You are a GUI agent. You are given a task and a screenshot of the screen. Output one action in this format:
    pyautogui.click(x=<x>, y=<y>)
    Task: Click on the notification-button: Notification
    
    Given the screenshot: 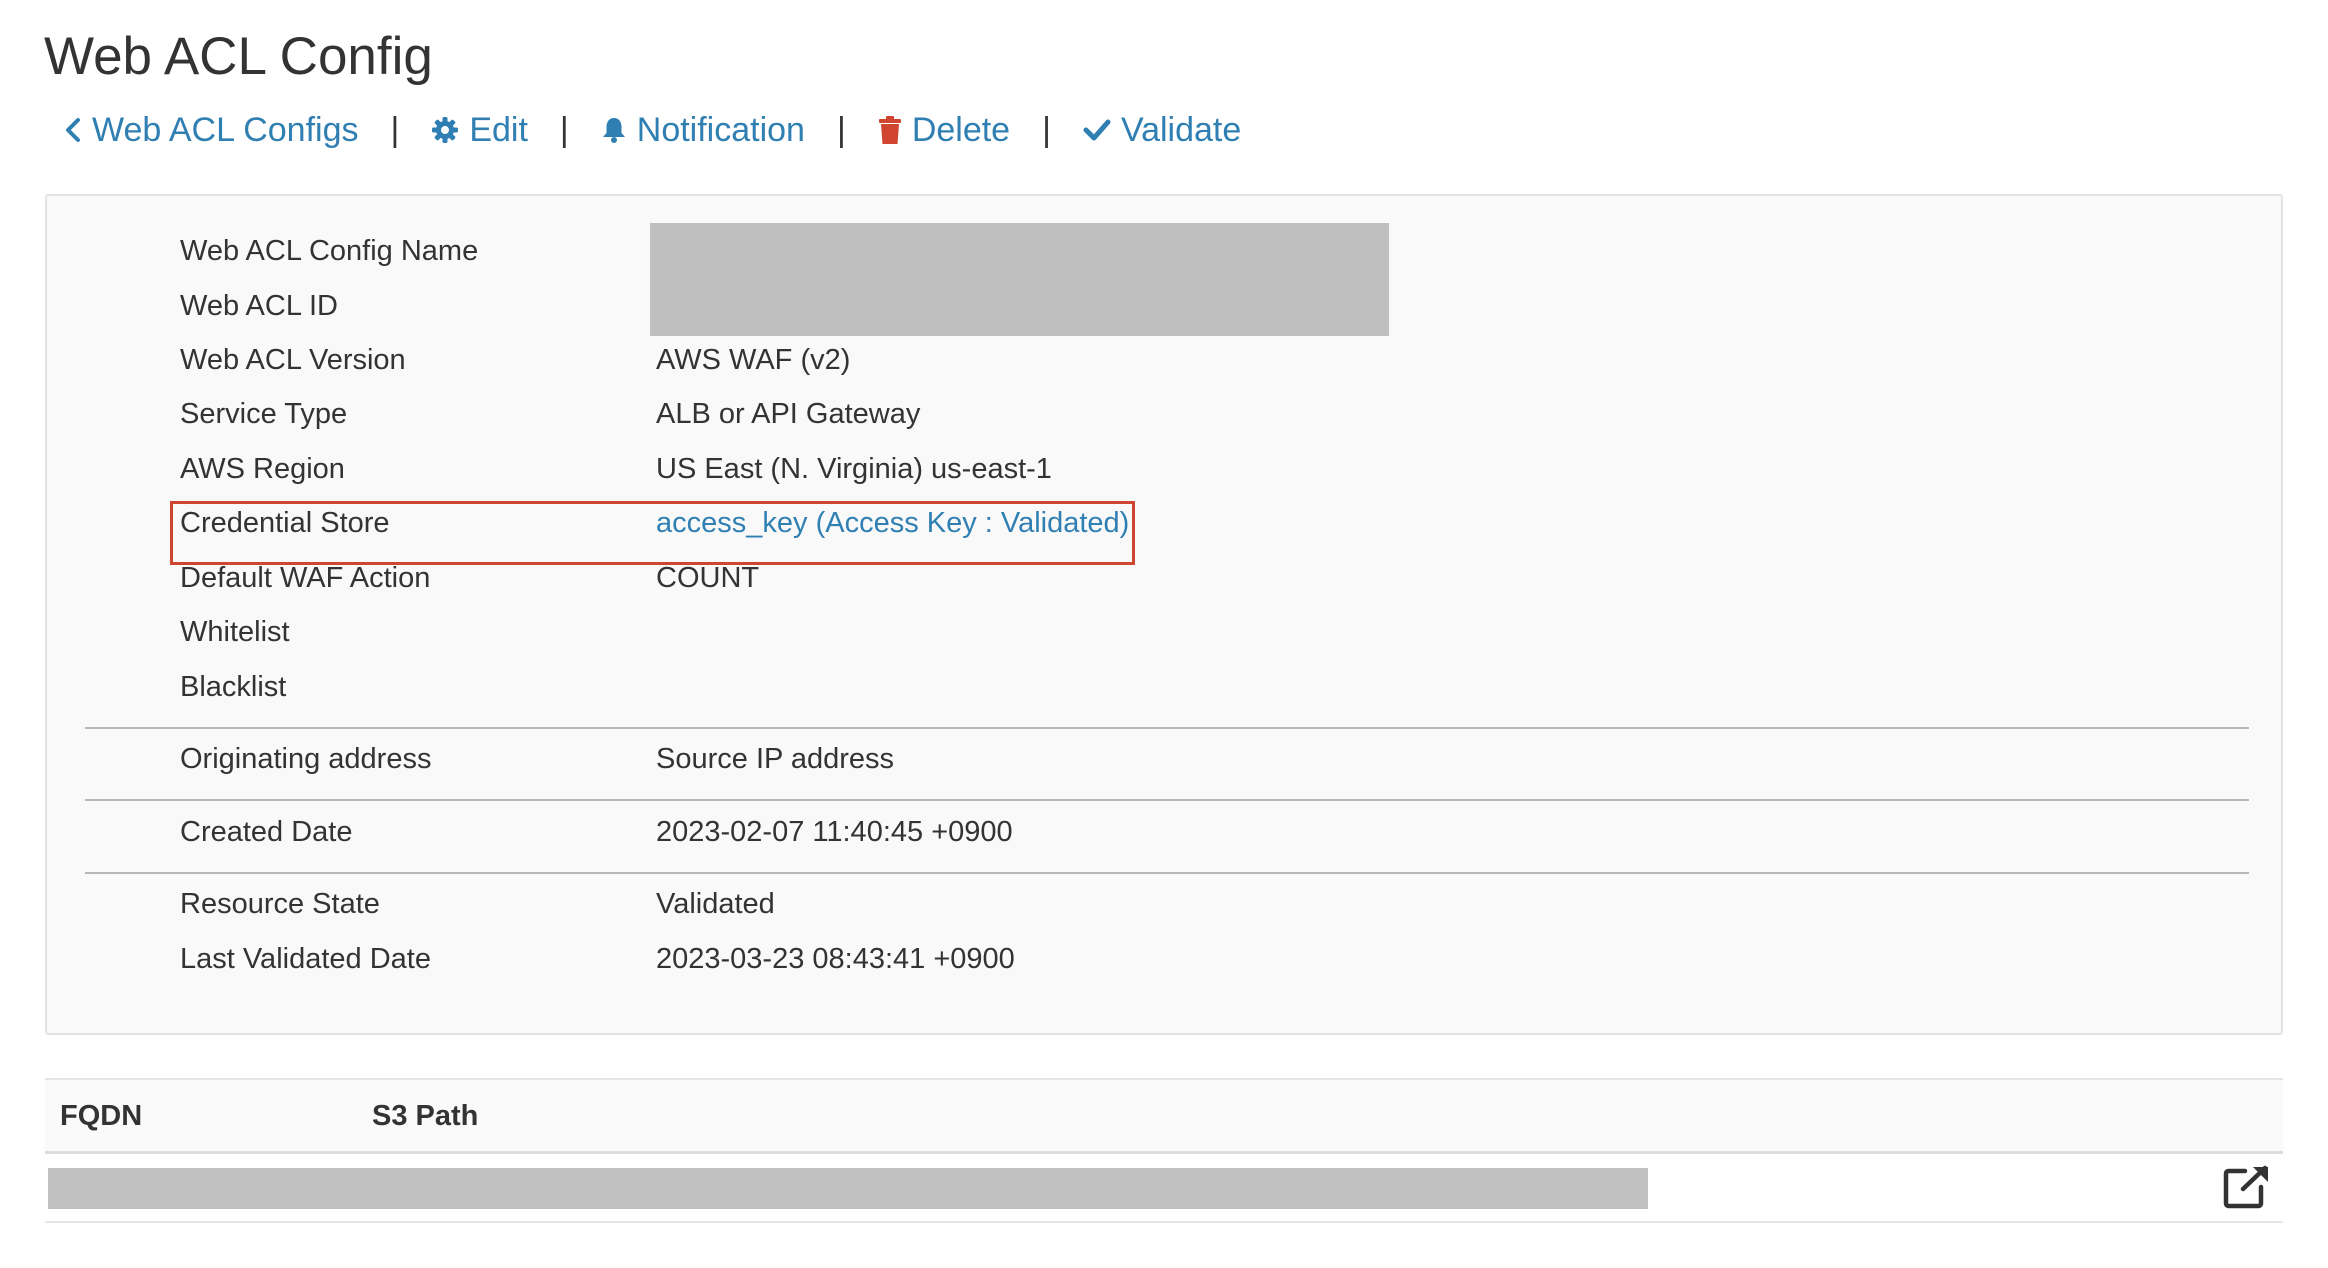 What is the action you would take?
    pyautogui.click(x=703, y=130)
    